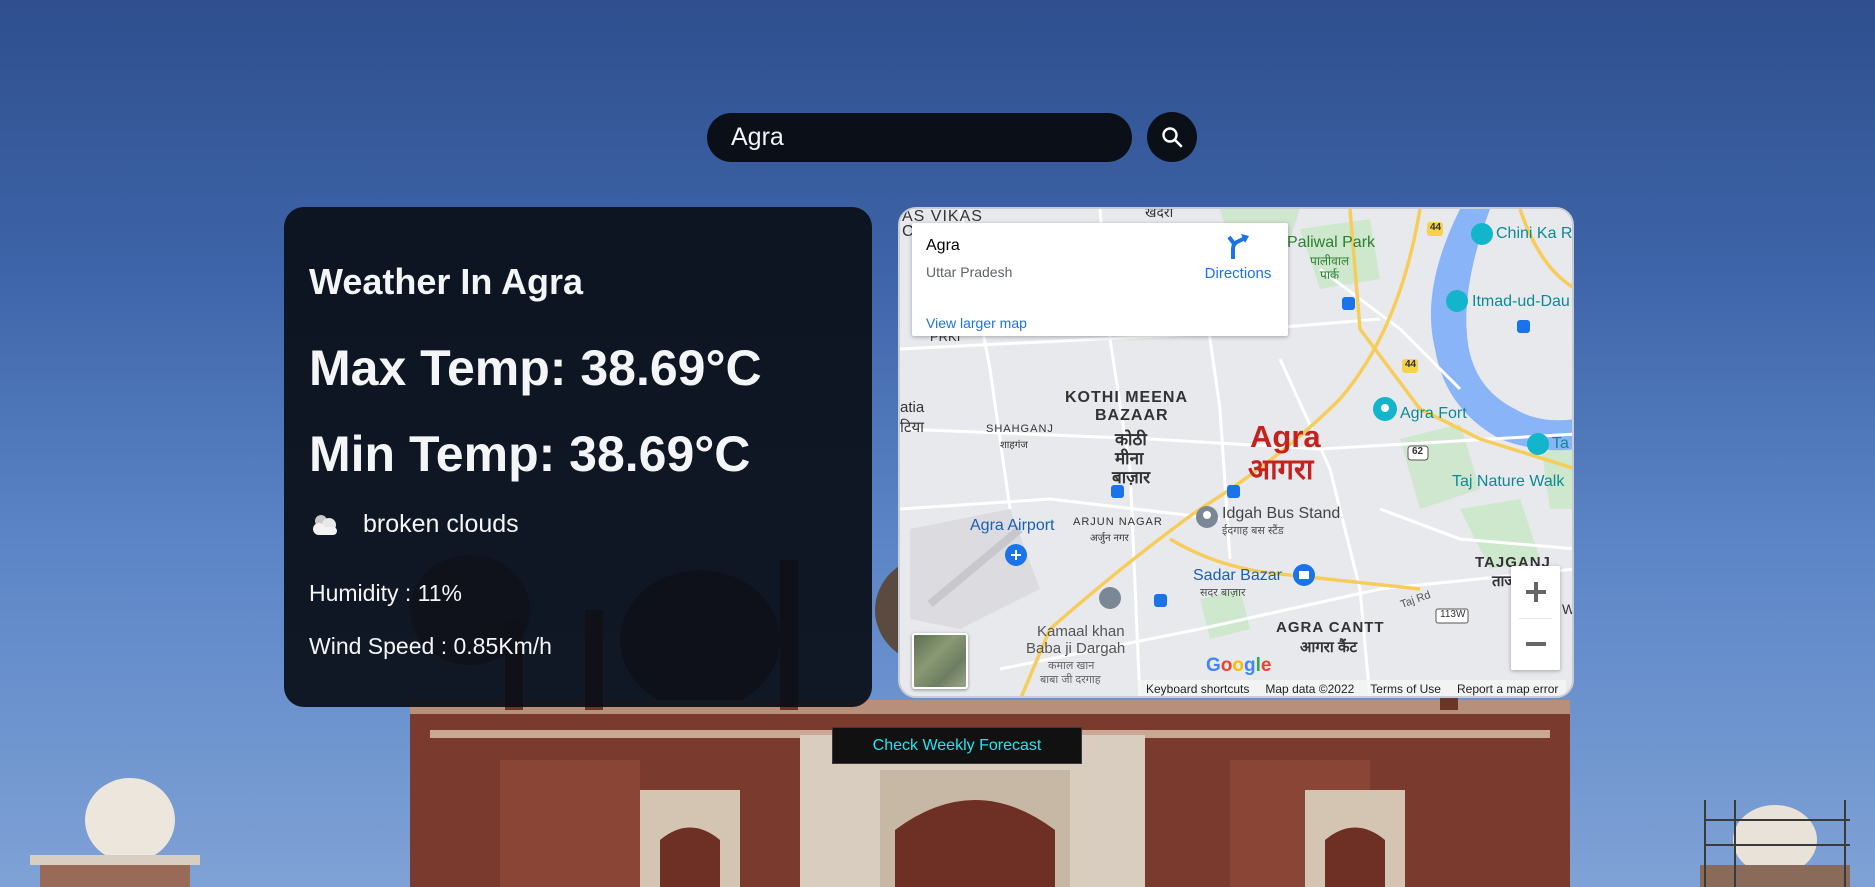 The height and width of the screenshot is (887, 1875). What do you see at coordinates (1223, 593) in the screenshot?
I see `map-label-sadar-hi: सदर बाज़ार` at bounding box center [1223, 593].